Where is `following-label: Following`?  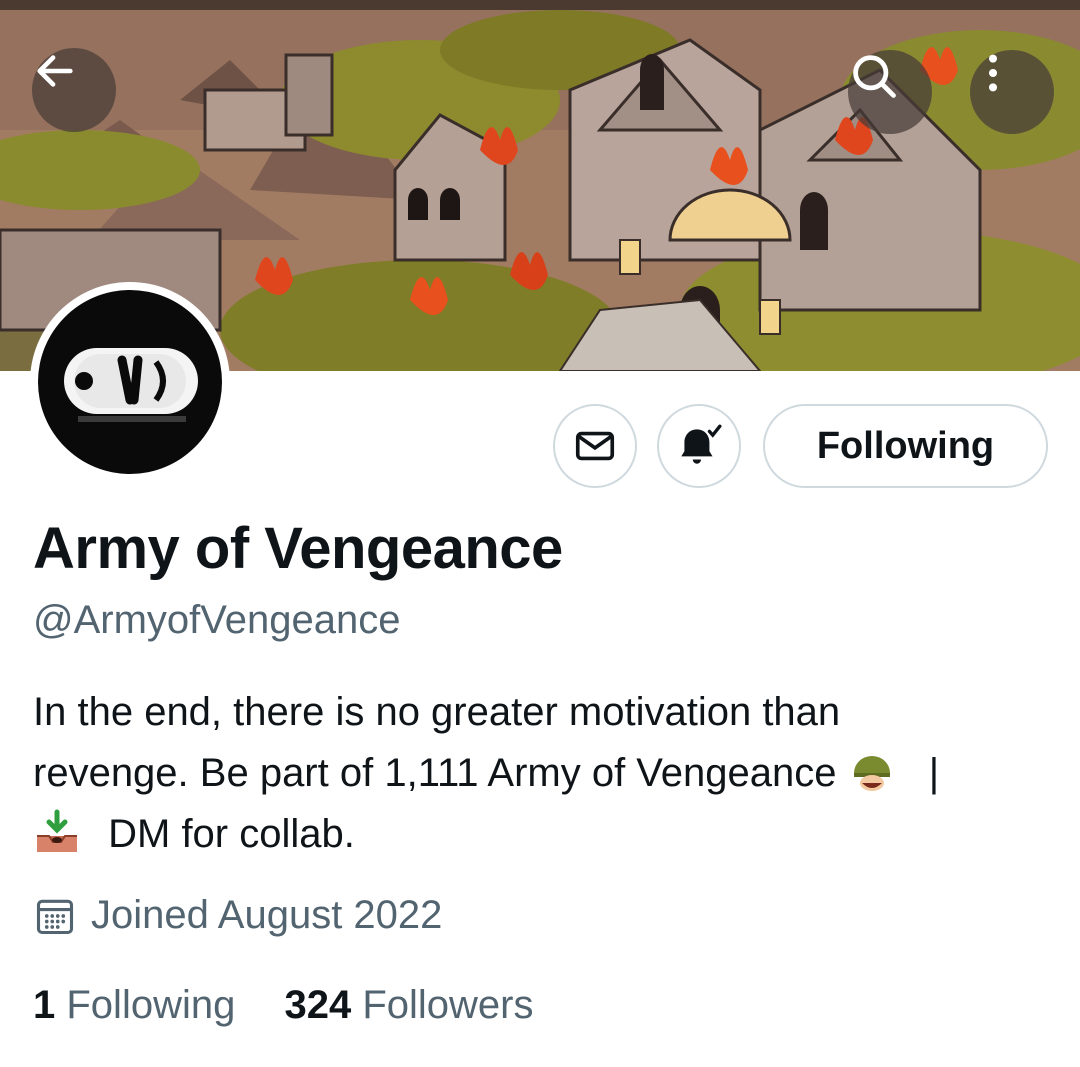 following-label: Following is located at coordinates (151, 1005).